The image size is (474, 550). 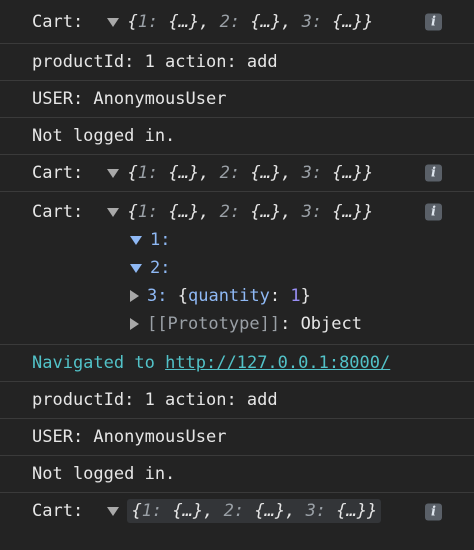 What do you see at coordinates (253, 240) in the screenshot?
I see `tree-node-1: 1:` at bounding box center [253, 240].